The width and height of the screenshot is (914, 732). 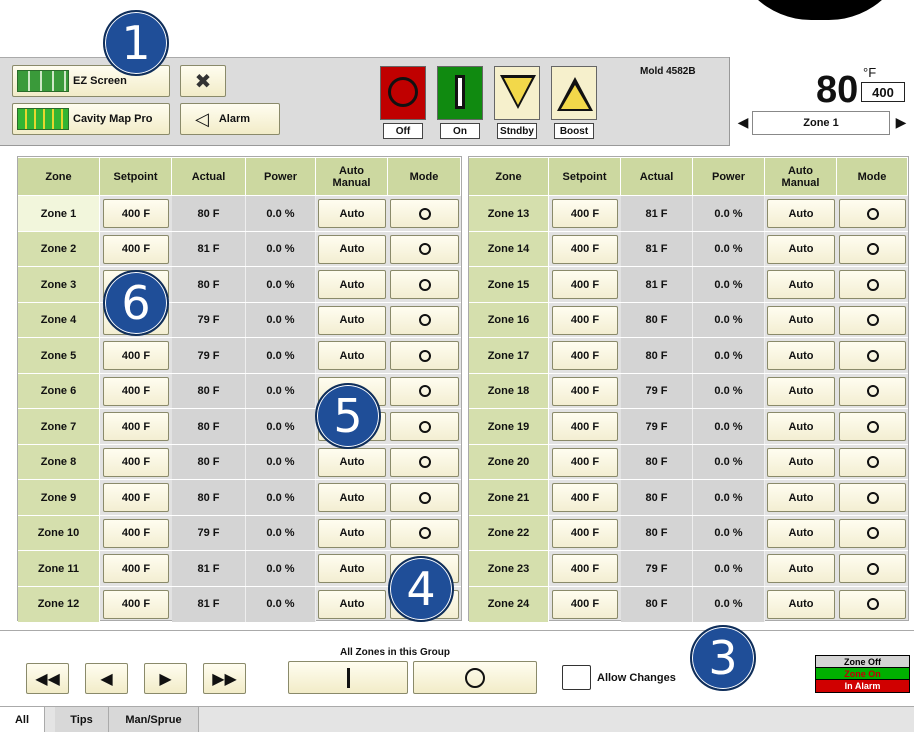 What do you see at coordinates (59, 604) in the screenshot?
I see `zone-name-cell: Zone 12` at bounding box center [59, 604].